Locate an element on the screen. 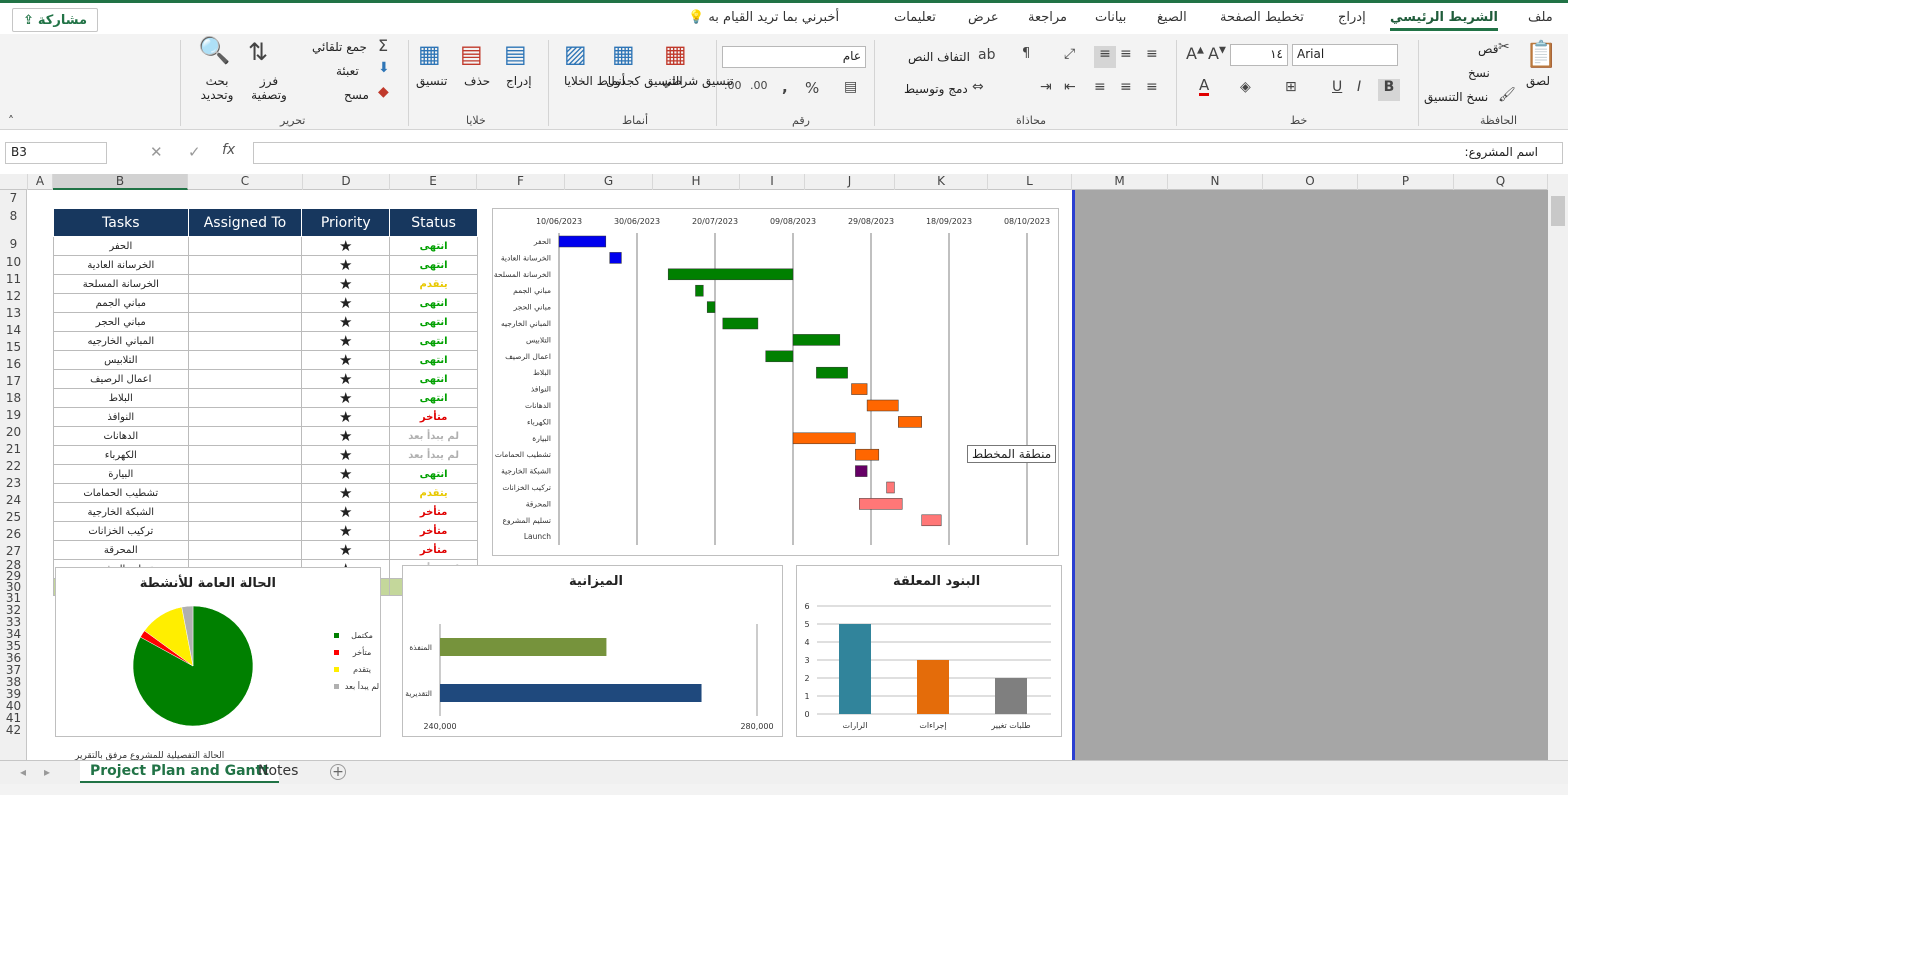 The image size is (1920, 974). vertical-scrollbar is located at coordinates (1558, 467).